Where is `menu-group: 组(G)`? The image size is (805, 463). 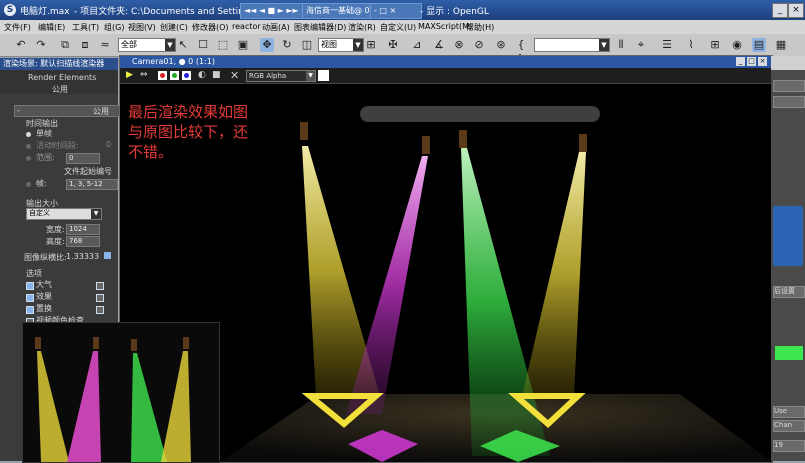 menu-group: 组(G) is located at coordinates (114, 27).